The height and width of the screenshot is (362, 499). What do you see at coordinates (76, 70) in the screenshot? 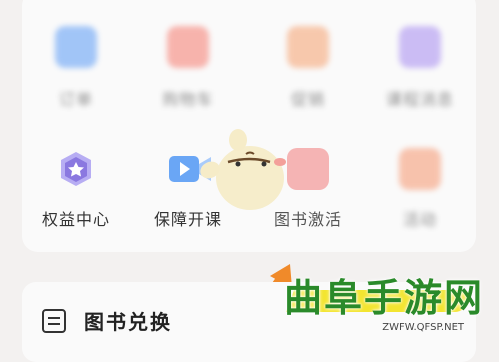
I see `tile-orders: 订单` at bounding box center [76, 70].